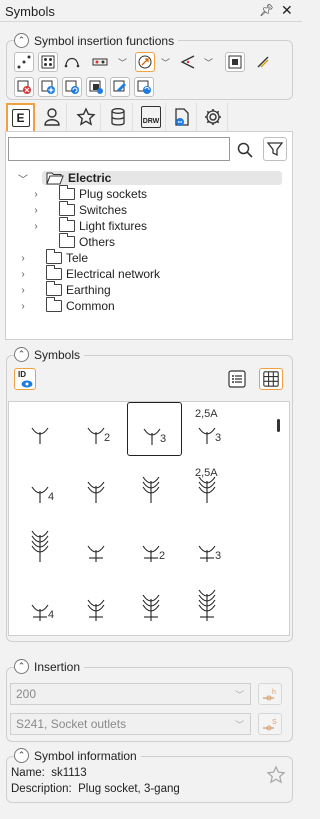  Describe the element at coordinates (287, 10) in the screenshot. I see `close-icon: ✕` at that location.